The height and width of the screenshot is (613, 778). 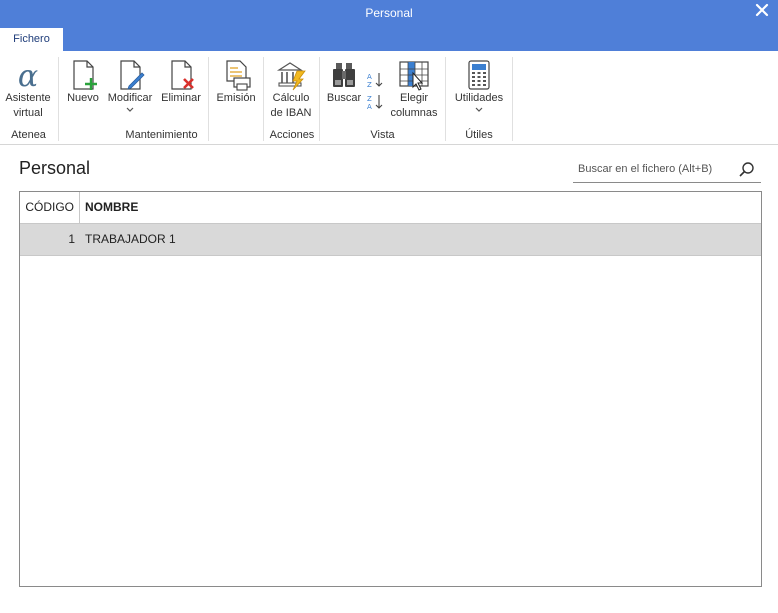 I want to click on ribbon-tab-row: Fichero, so click(x=389, y=38).